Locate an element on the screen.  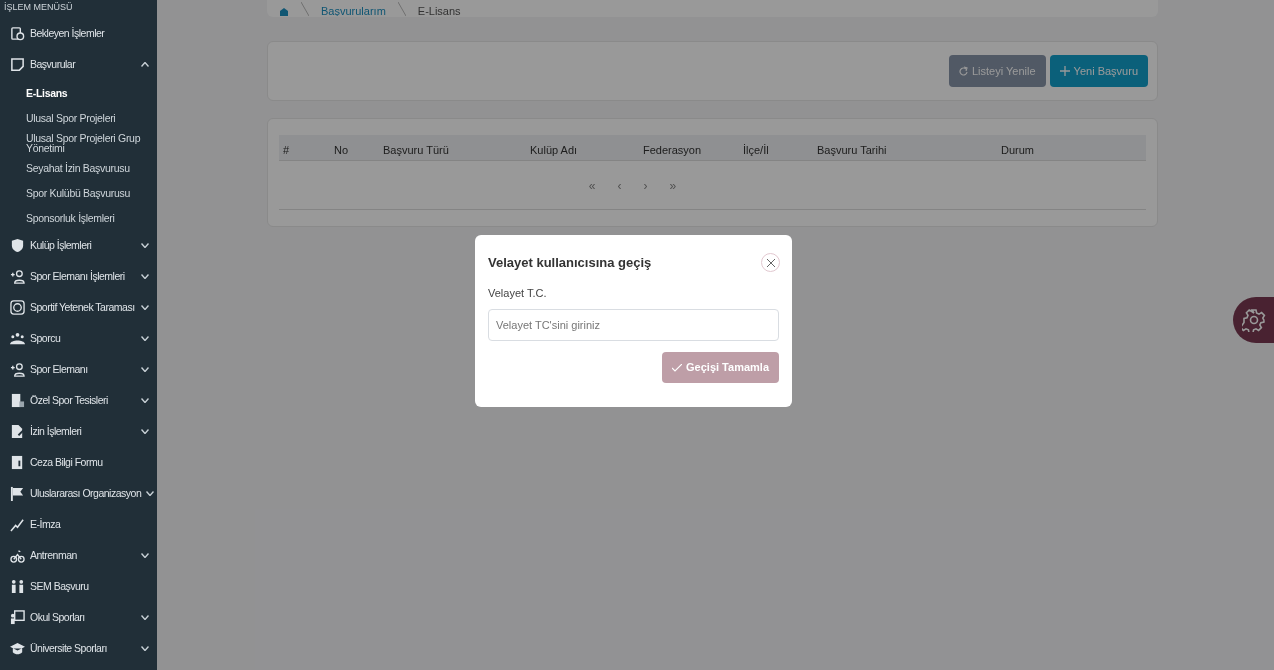
column-header: Kulüp Adı is located at coordinates (554, 150).